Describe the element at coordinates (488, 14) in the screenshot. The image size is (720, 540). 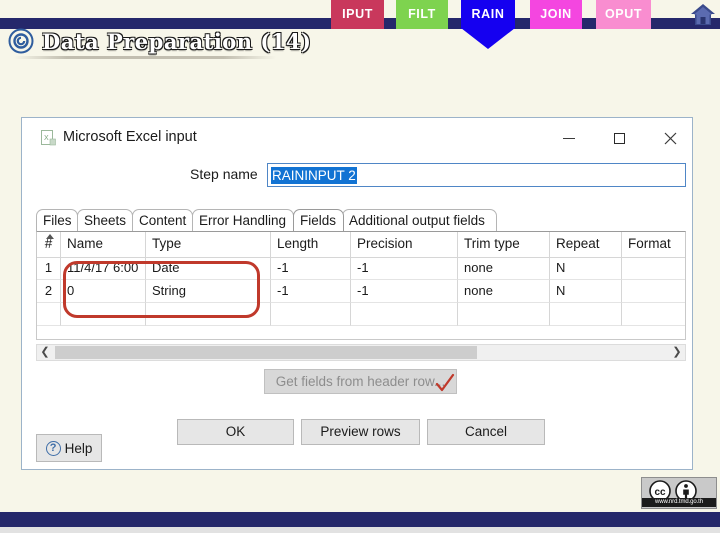
I see `nav-pill-rain-label: RAIN` at that location.